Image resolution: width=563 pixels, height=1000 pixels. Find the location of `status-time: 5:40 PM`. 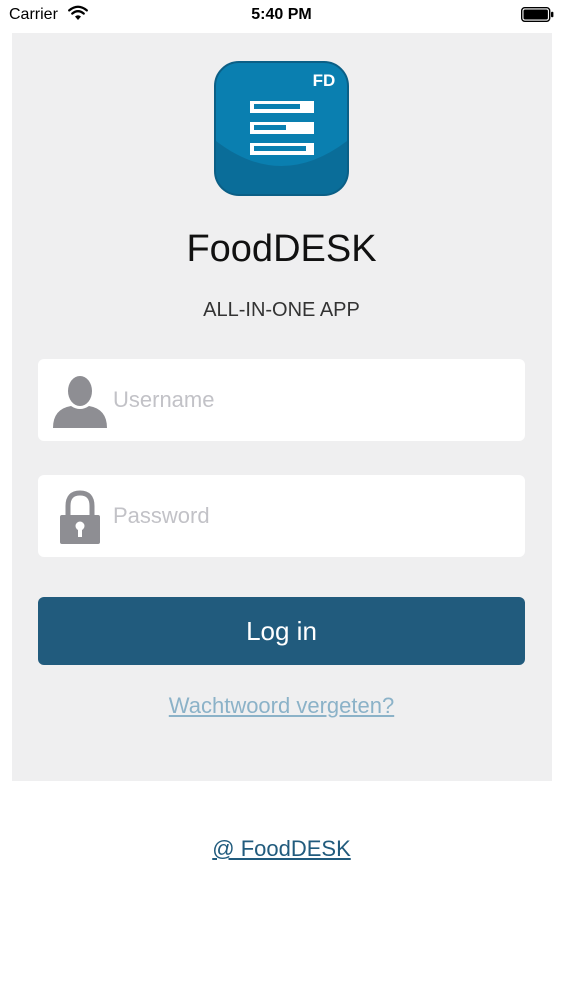

status-time: 5:40 PM is located at coordinates (281, 14).